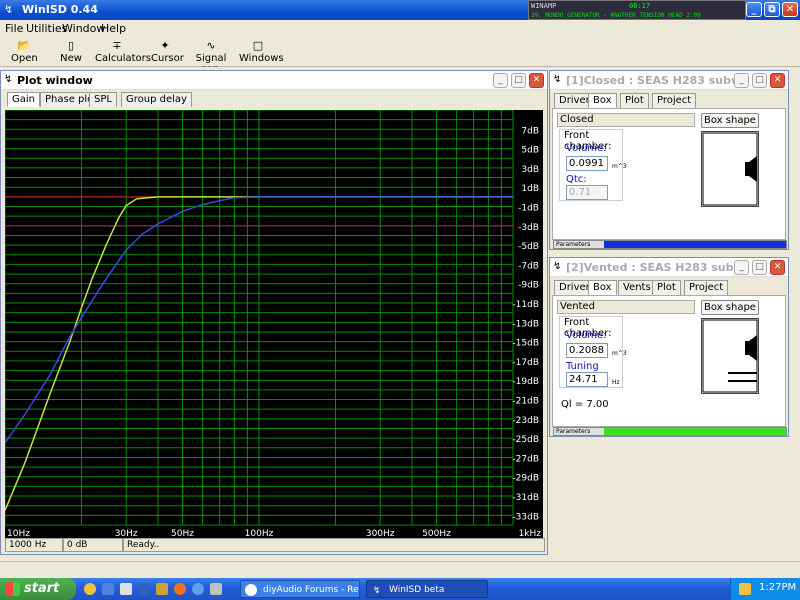 This screenshot has width=800, height=600. I want to click on y-tick-label: -1dB, so click(528, 209).